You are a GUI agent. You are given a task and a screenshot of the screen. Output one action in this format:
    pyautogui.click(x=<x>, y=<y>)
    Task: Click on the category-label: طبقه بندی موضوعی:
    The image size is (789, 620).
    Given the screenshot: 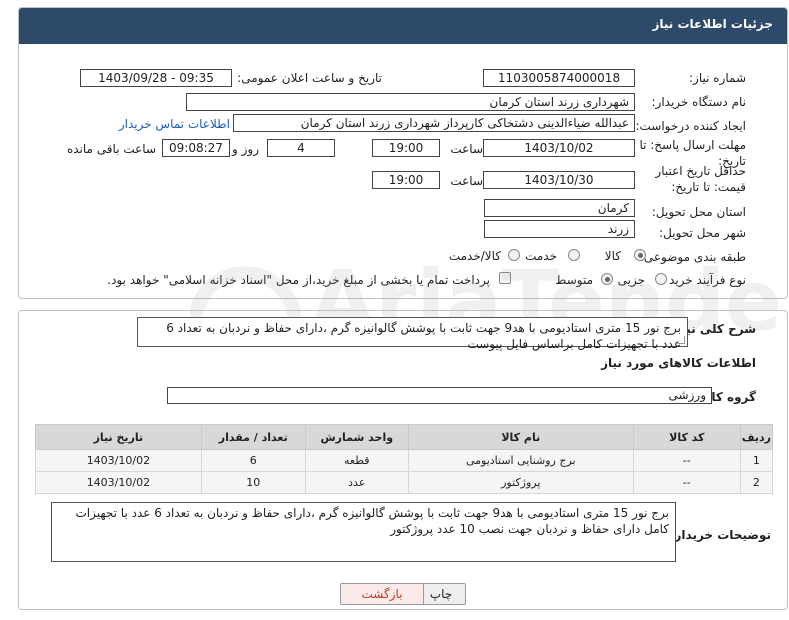 What is the action you would take?
    pyautogui.click(x=692, y=257)
    